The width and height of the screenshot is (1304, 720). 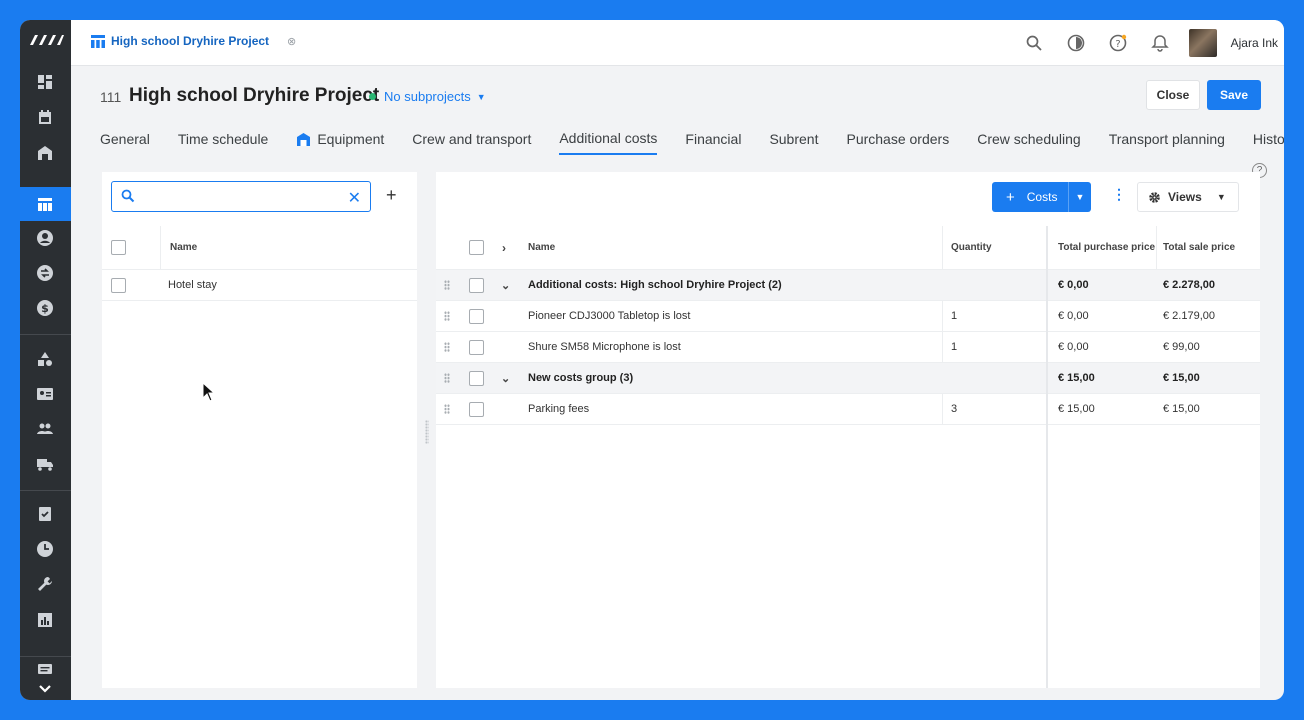 I want to click on more-options-icon: ⋮, so click(x=1119, y=194).